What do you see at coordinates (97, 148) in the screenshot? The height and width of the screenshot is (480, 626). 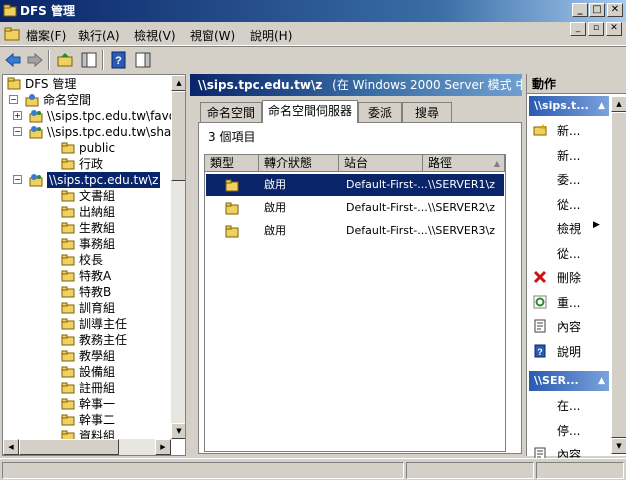 I see `tree-label: public` at bounding box center [97, 148].